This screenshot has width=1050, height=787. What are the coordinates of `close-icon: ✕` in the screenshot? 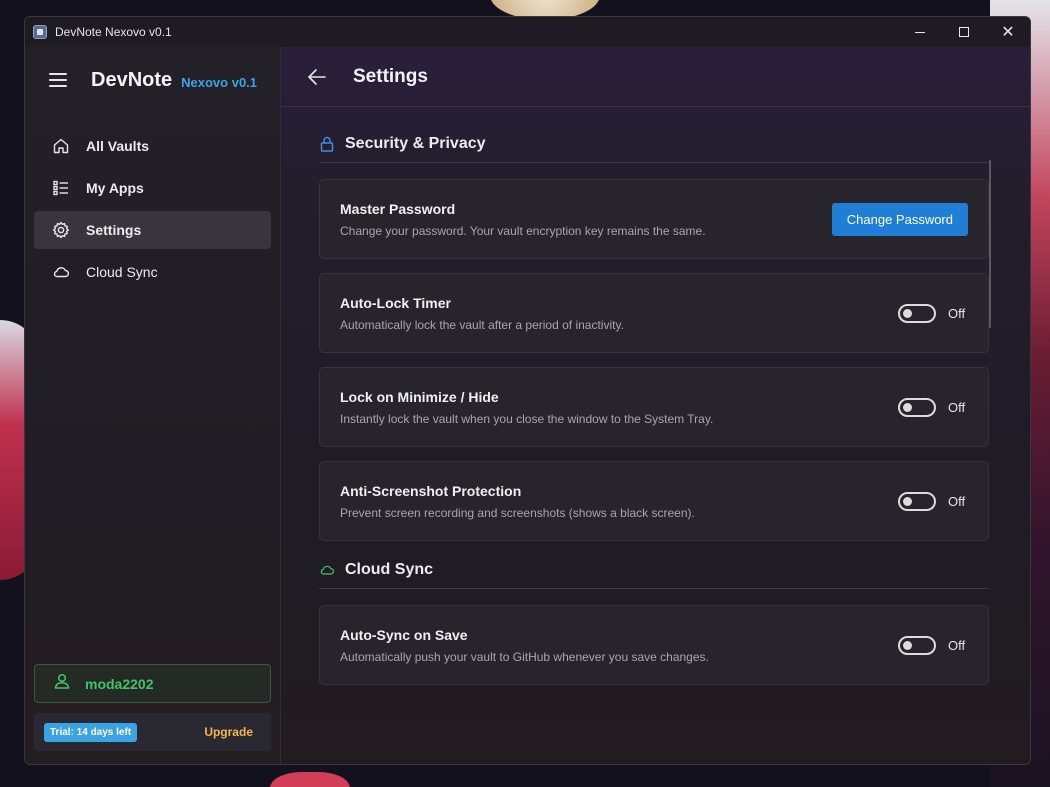 It's located at (1008, 31).